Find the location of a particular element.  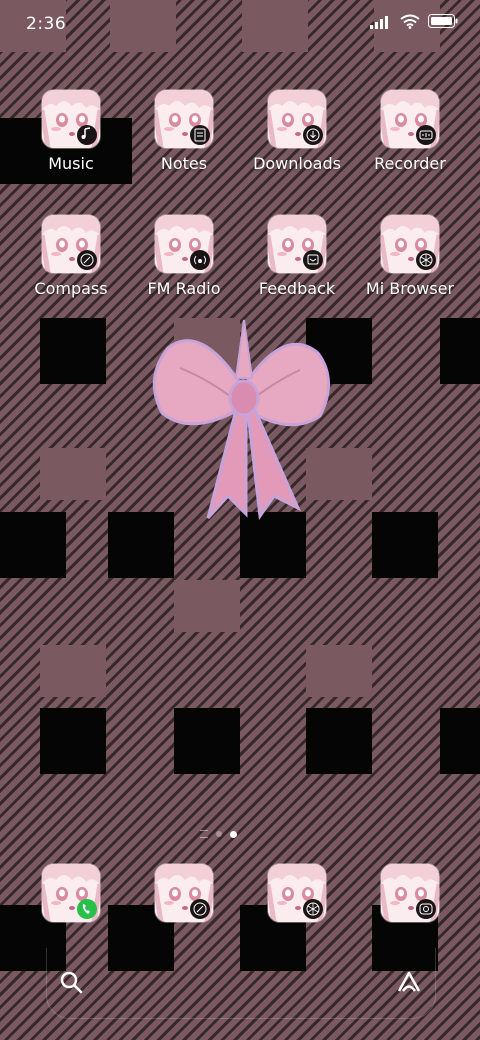

assistant-icon is located at coordinates (409, 981).